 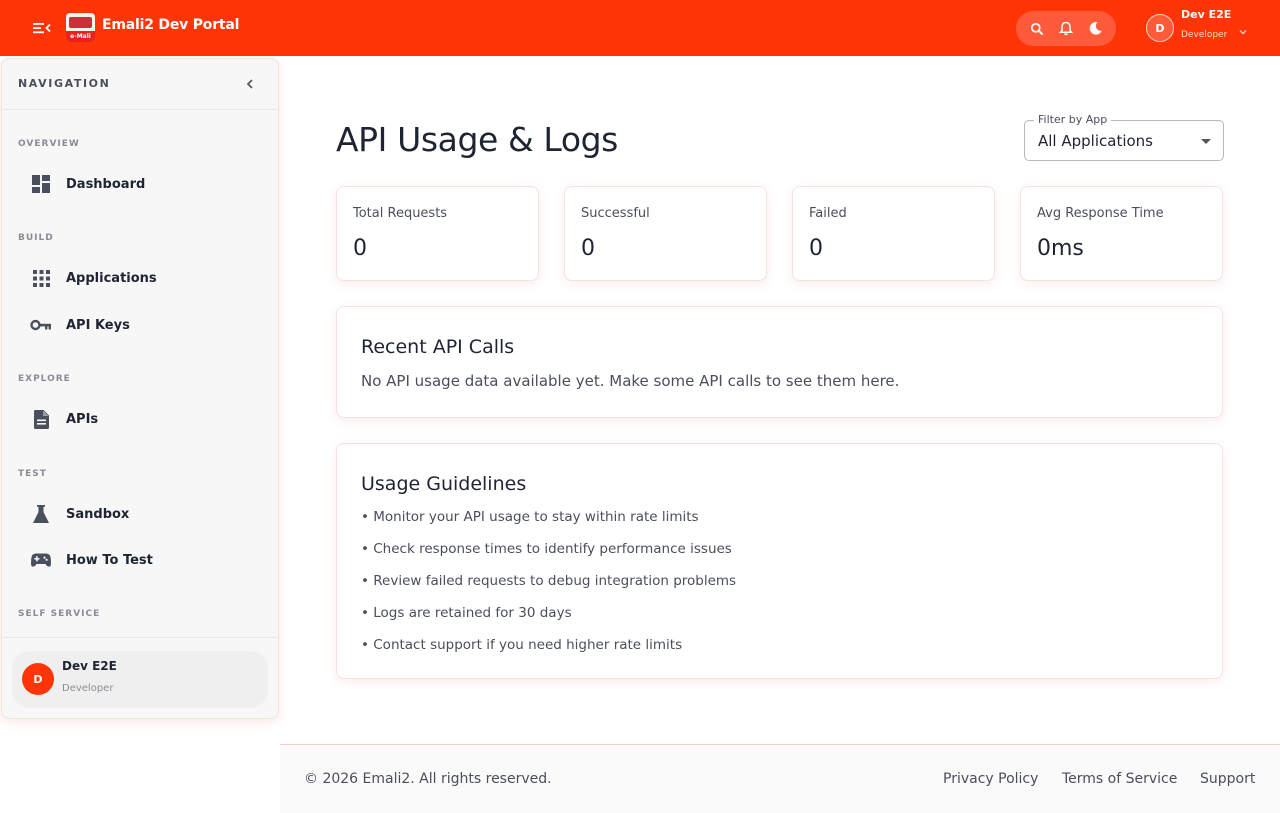 I want to click on page-title: API Usage & Logs, so click(x=477, y=139).